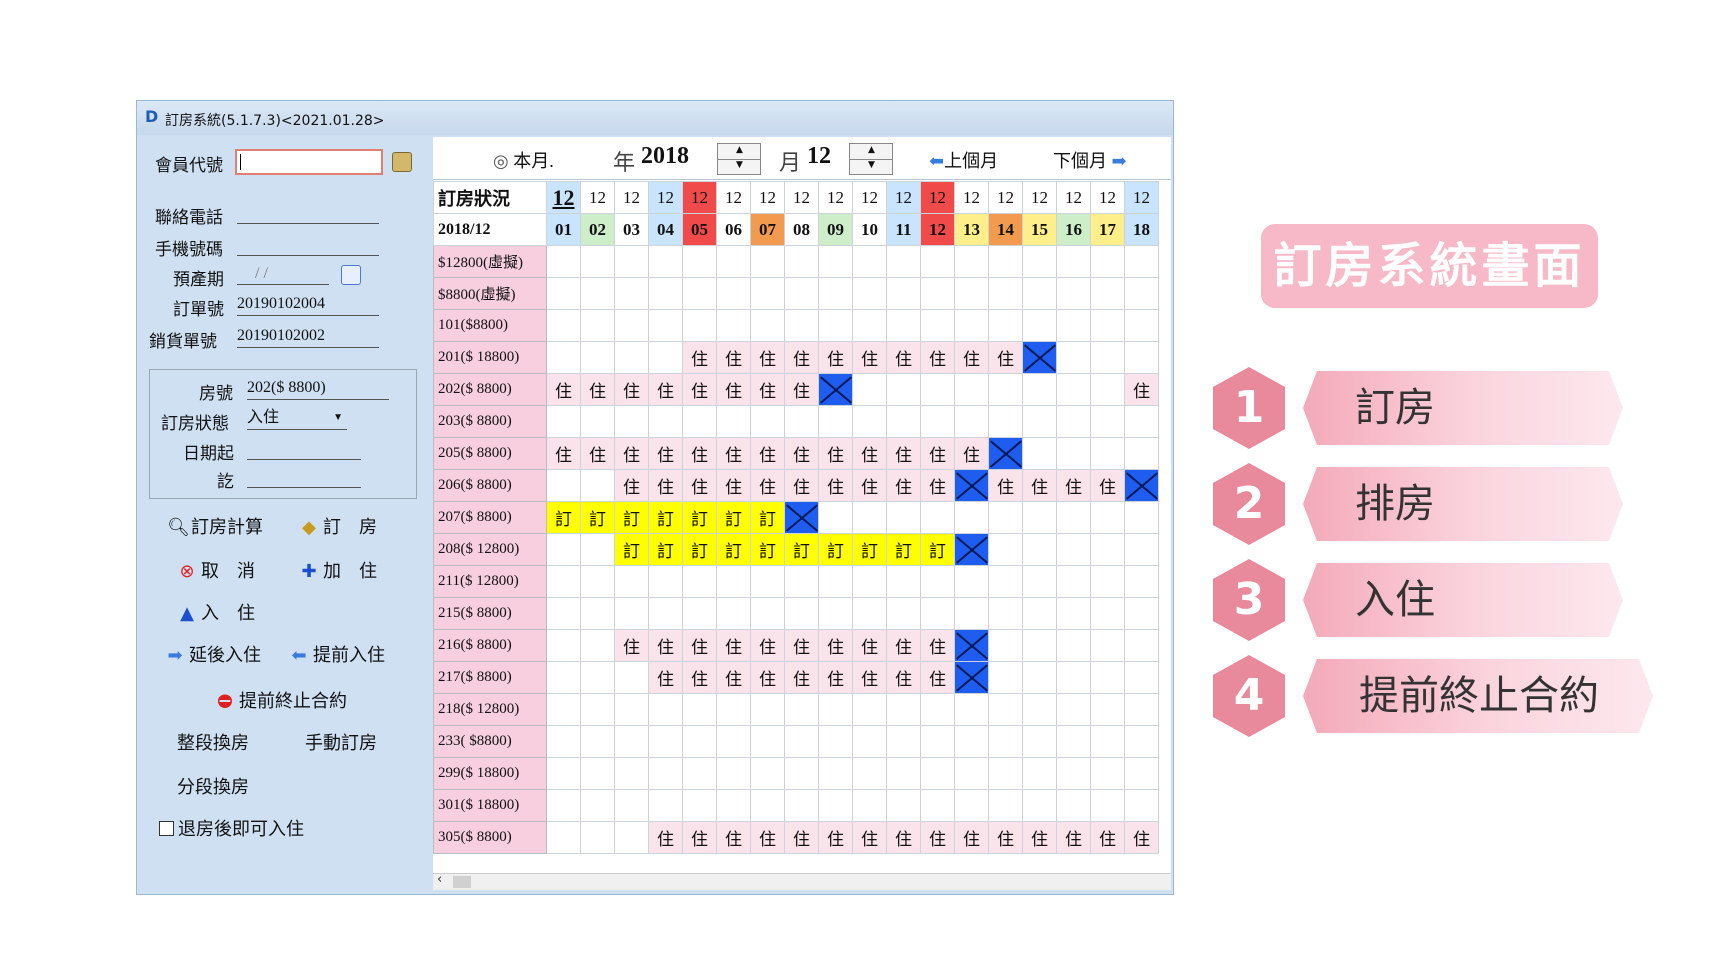 This screenshot has height=965, width=1709. I want to click on room-label-cell: 305($ 8800), so click(490, 837).